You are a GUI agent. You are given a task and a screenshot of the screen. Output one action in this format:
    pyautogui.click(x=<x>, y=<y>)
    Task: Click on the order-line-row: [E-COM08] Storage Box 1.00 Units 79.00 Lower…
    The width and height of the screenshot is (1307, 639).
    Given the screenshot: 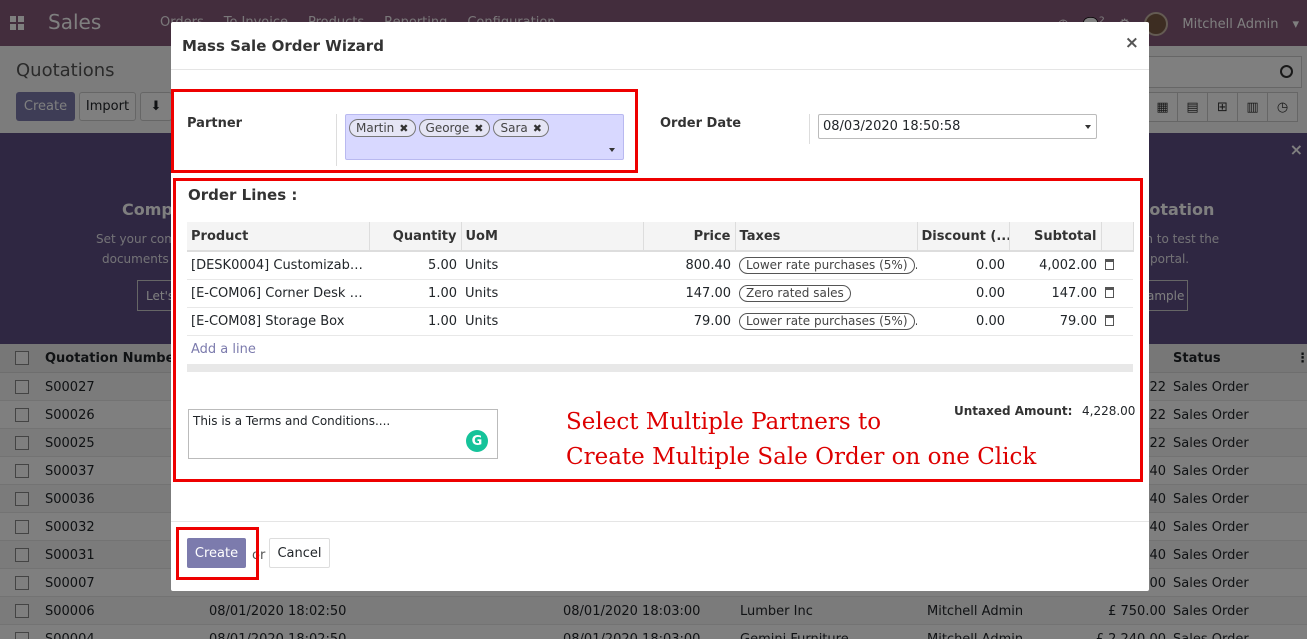 What is the action you would take?
    pyautogui.click(x=660, y=321)
    